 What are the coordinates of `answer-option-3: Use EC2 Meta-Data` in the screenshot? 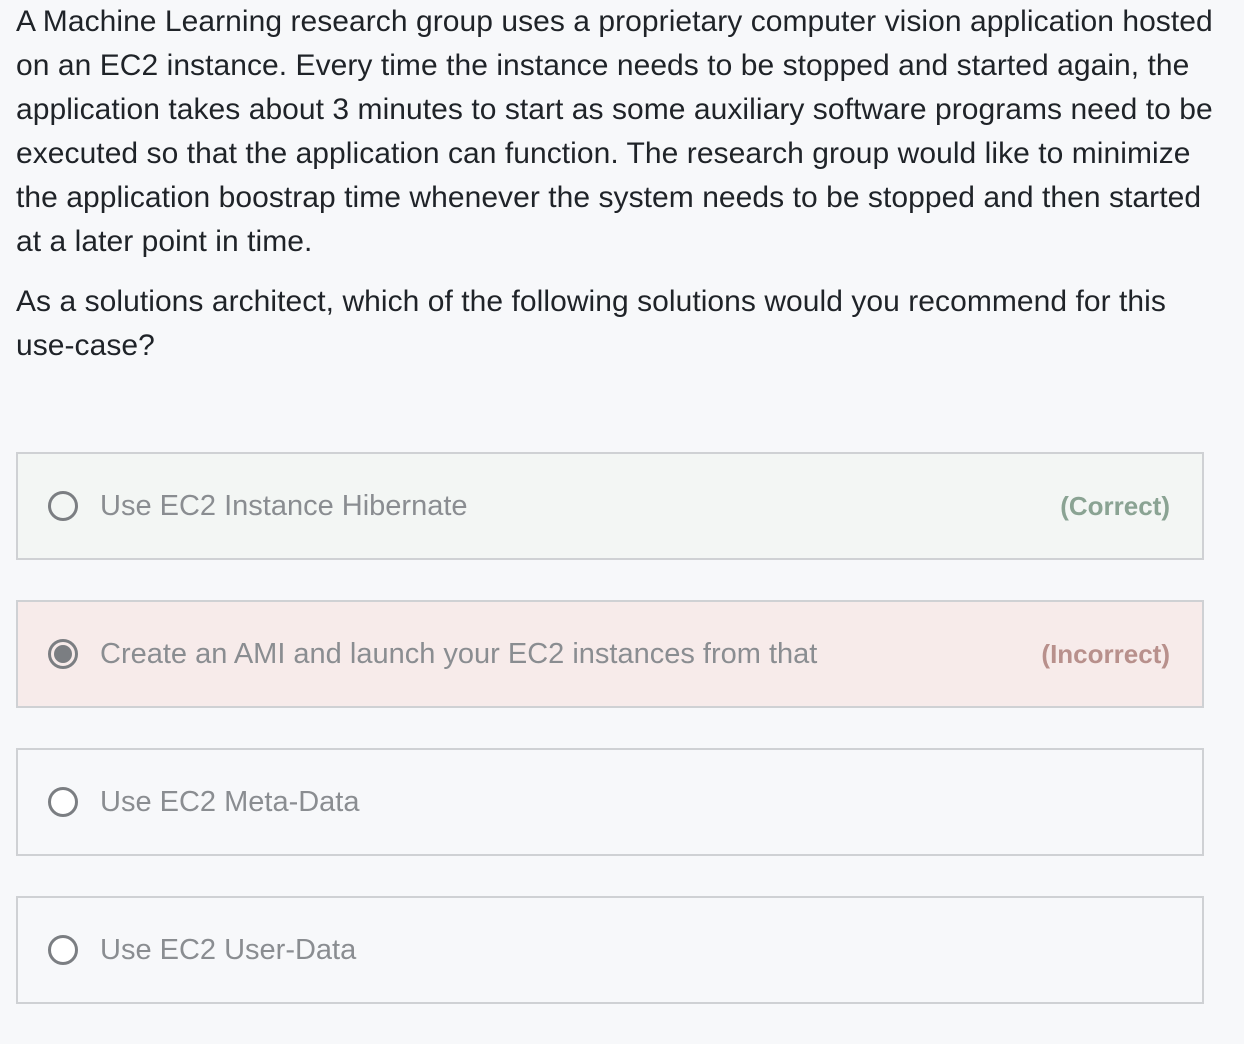 It's located at (610, 802).